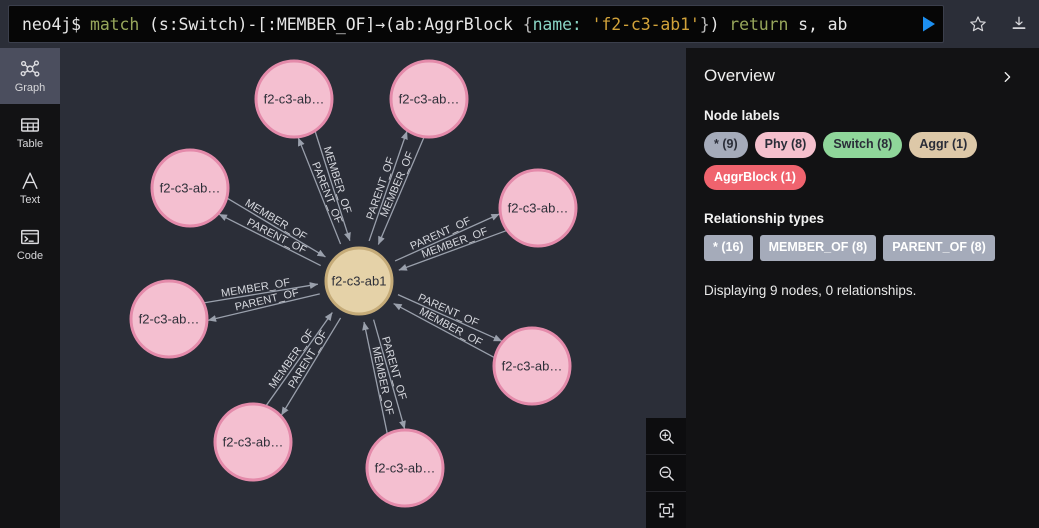 The width and height of the screenshot is (1039, 528). Describe the element at coordinates (726, 145) in the screenshot. I see `node-label-chip: * (9)` at that location.